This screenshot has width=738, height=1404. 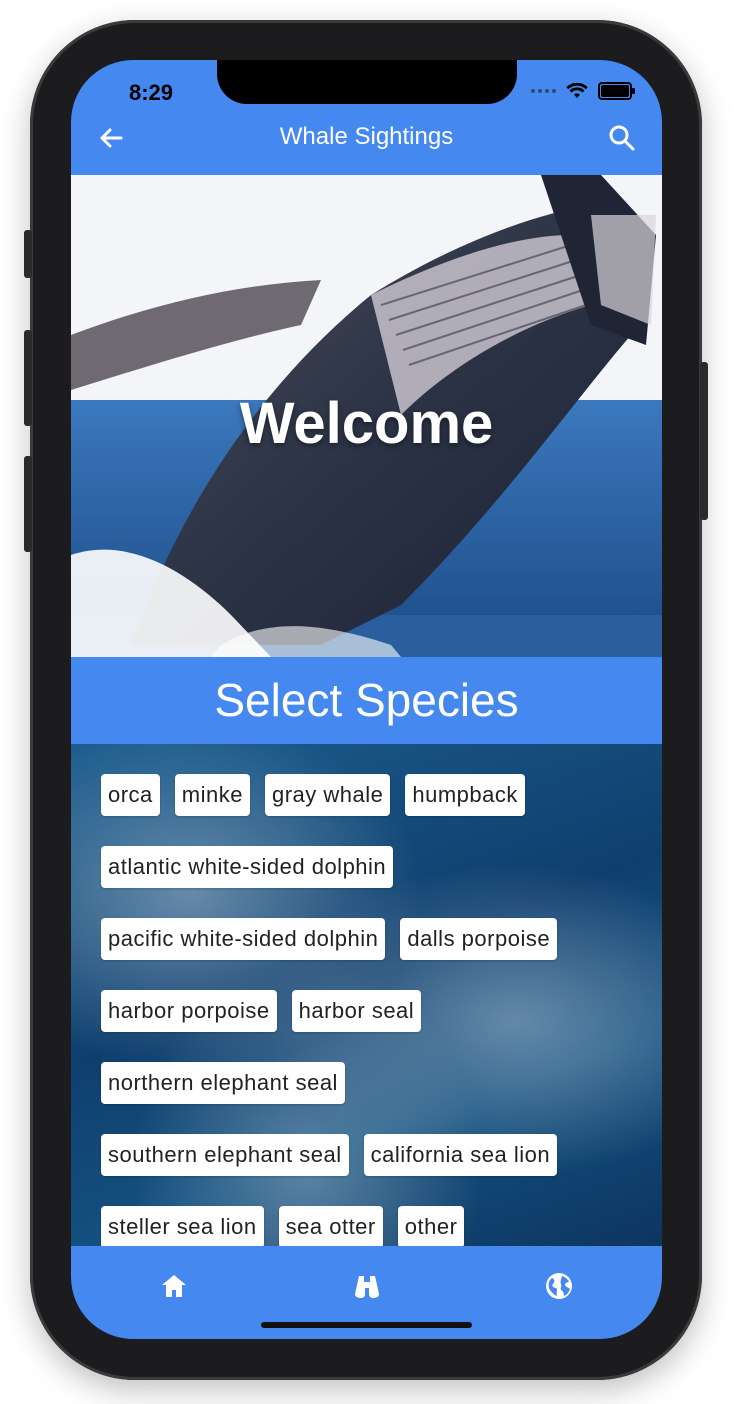 What do you see at coordinates (189, 1011) in the screenshot?
I see `species-chip-harbor-porpoise: harbor porpoise` at bounding box center [189, 1011].